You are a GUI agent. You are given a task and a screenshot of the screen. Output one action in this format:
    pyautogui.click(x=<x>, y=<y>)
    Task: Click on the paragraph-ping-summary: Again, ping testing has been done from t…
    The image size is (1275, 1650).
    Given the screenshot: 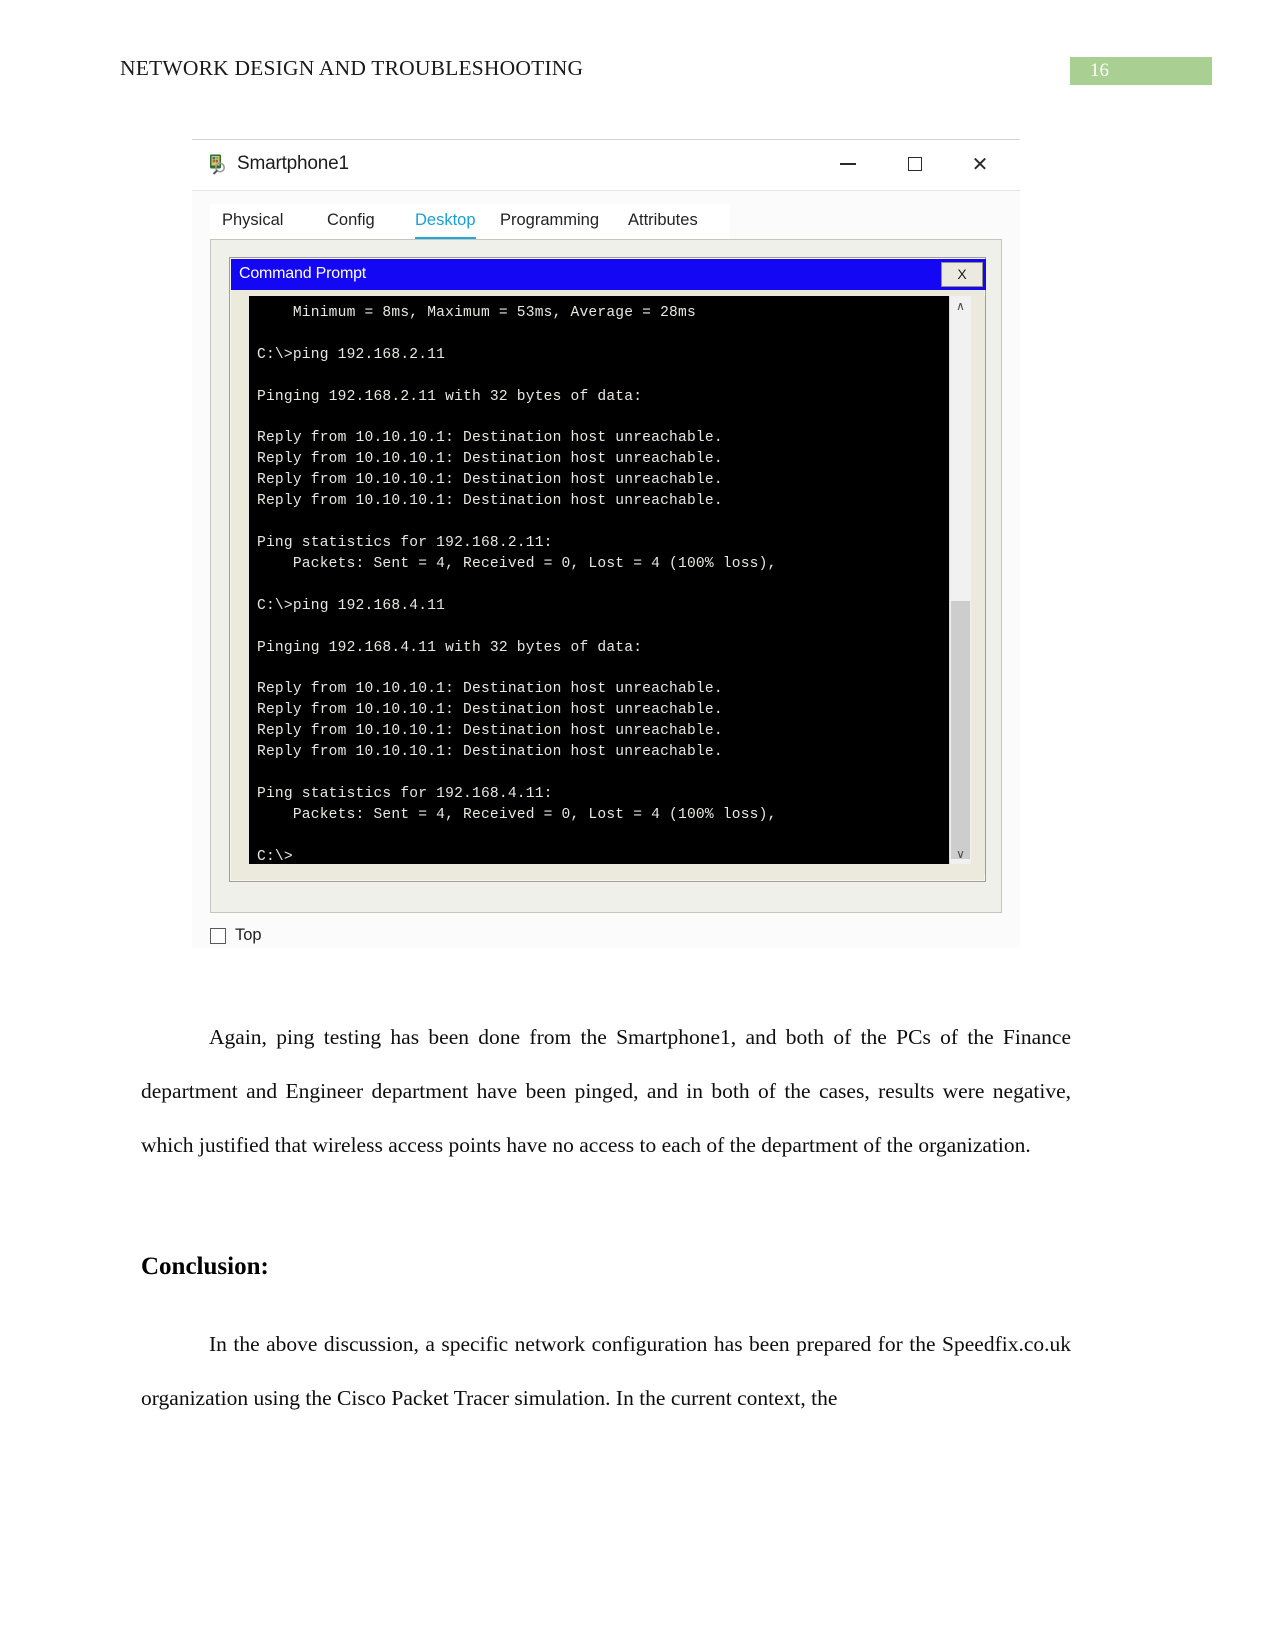 What is the action you would take?
    pyautogui.click(x=606, y=1091)
    